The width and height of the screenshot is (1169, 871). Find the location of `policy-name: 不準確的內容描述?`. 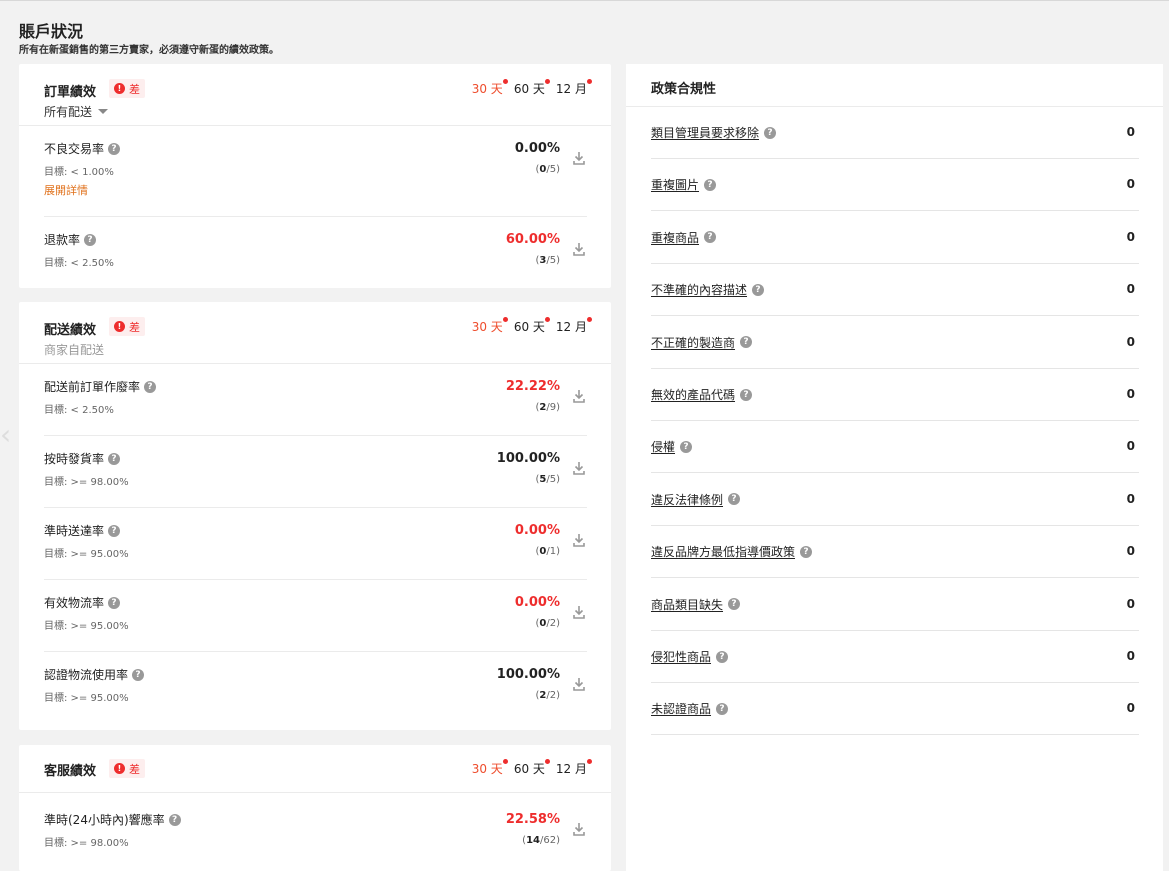

policy-name: 不準確的內容描述? is located at coordinates (708, 289).